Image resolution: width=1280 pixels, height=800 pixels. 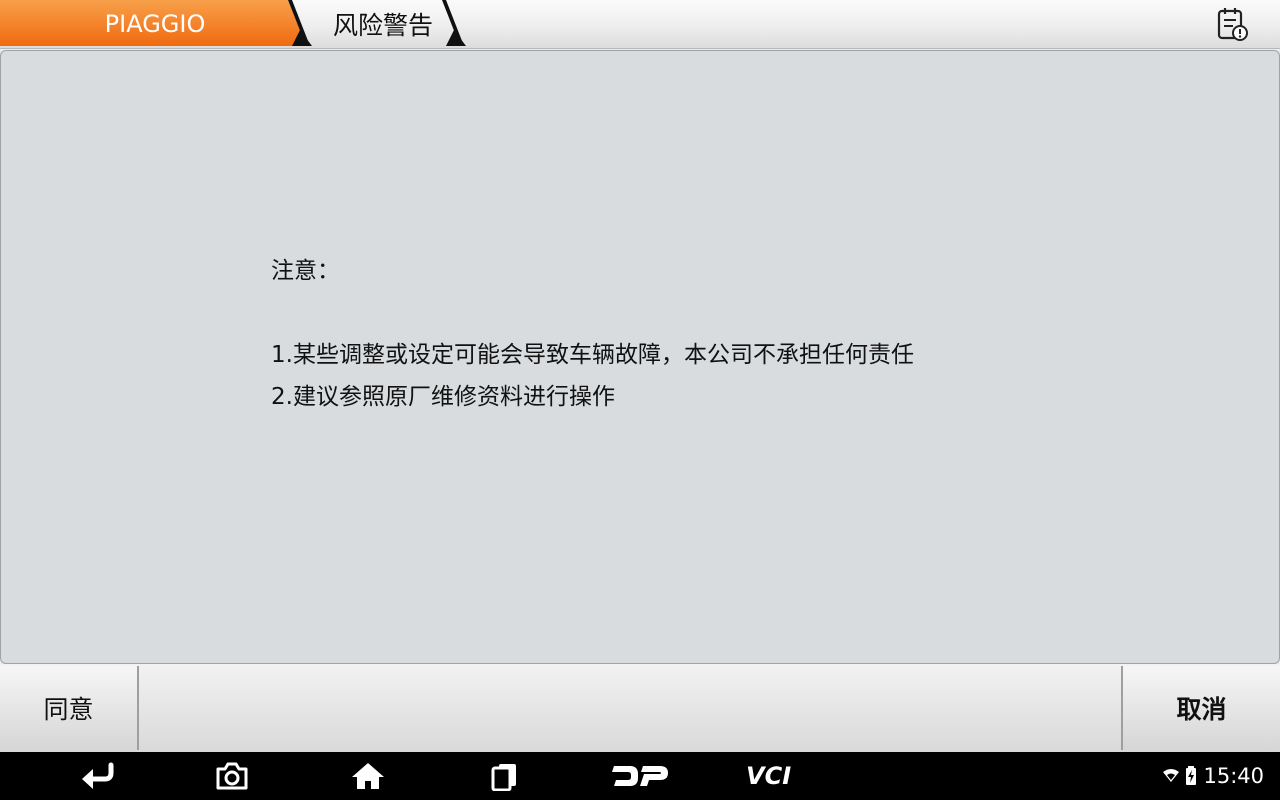 What do you see at coordinates (592, 355) in the screenshot?
I see `notice-line-1: 1.某些调整或设定可能会导致车辆故障，本公司不承担任何责任` at bounding box center [592, 355].